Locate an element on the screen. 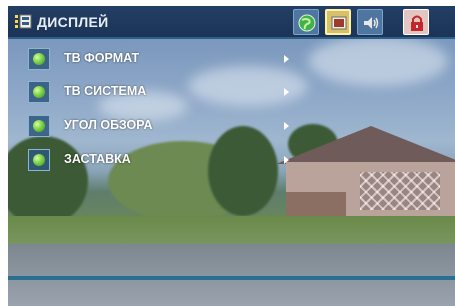 The width and height of the screenshot is (455, 306). menu-item-tv-system: ТВ СИСТЕМА is located at coordinates (163, 93).